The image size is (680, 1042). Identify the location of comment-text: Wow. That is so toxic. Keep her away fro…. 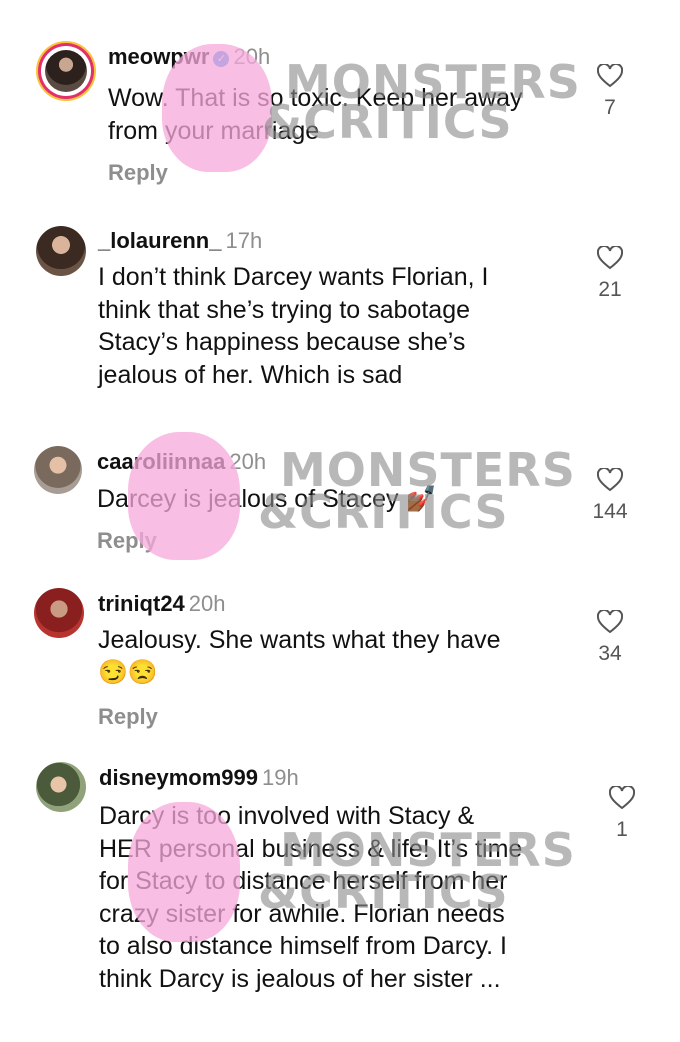
(315, 114).